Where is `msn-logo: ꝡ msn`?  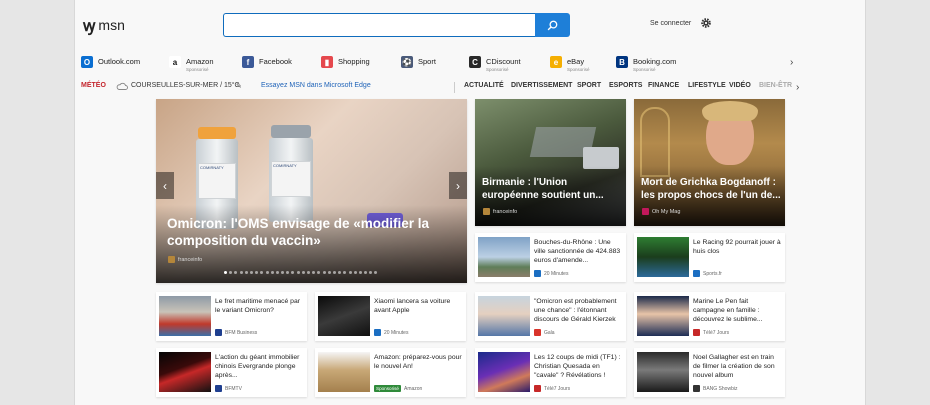
msn-logo: ꝡ msn is located at coordinates (104, 25).